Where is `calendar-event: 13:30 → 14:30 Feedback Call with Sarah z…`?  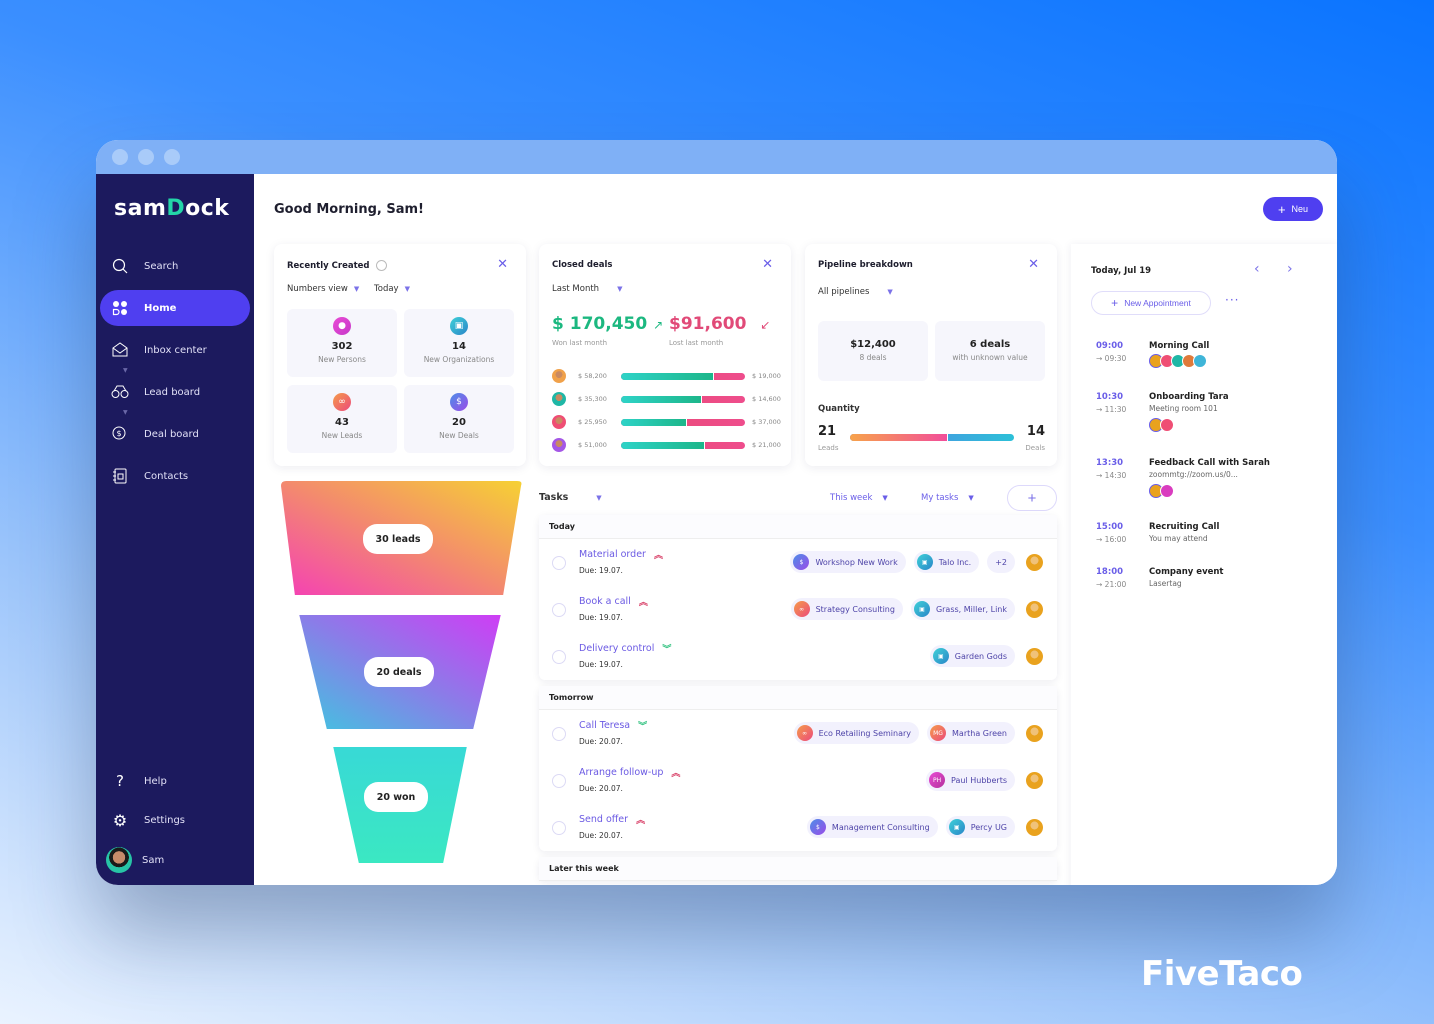 calendar-event: 13:30 → 14:30 Feedback Call with Sarah z… is located at coordinates (1211, 478).